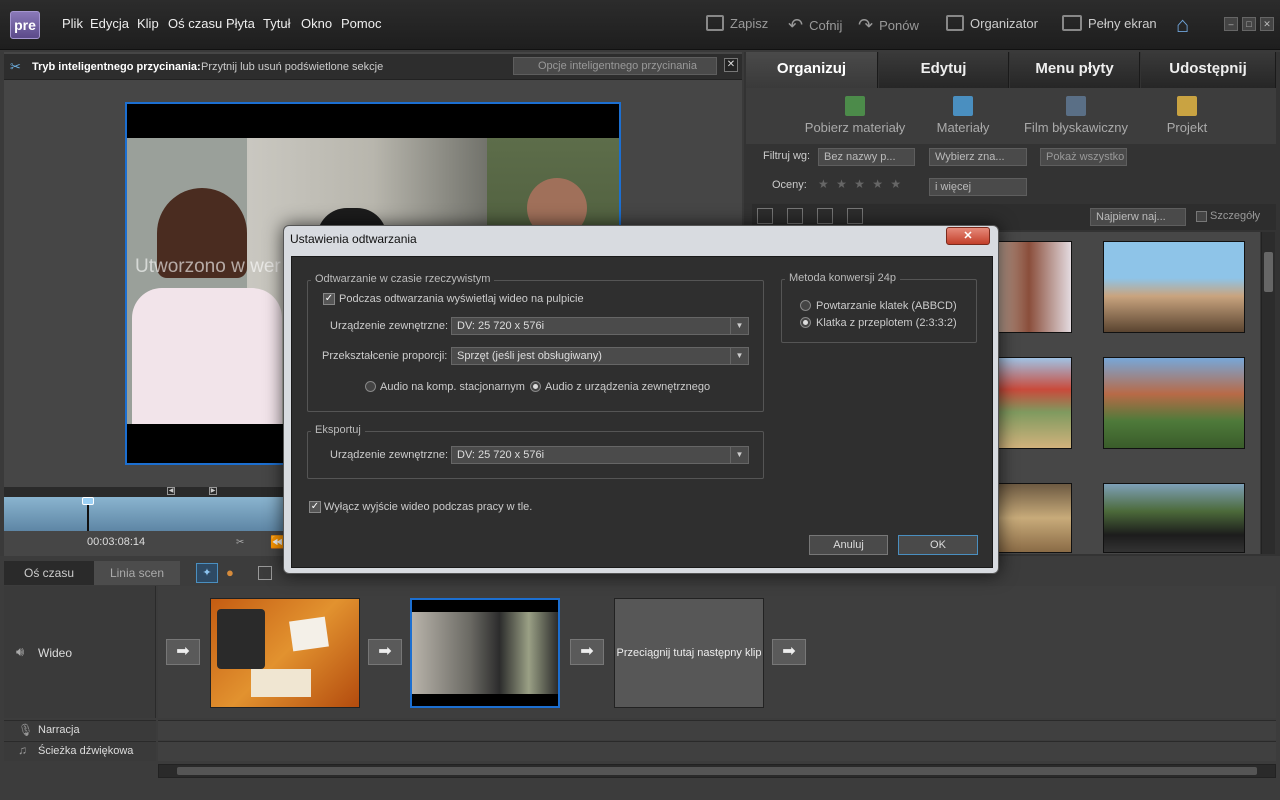 The image size is (1280, 800). Describe the element at coordinates (848, 545) in the screenshot. I see `cancel-button: Anuluj` at that location.